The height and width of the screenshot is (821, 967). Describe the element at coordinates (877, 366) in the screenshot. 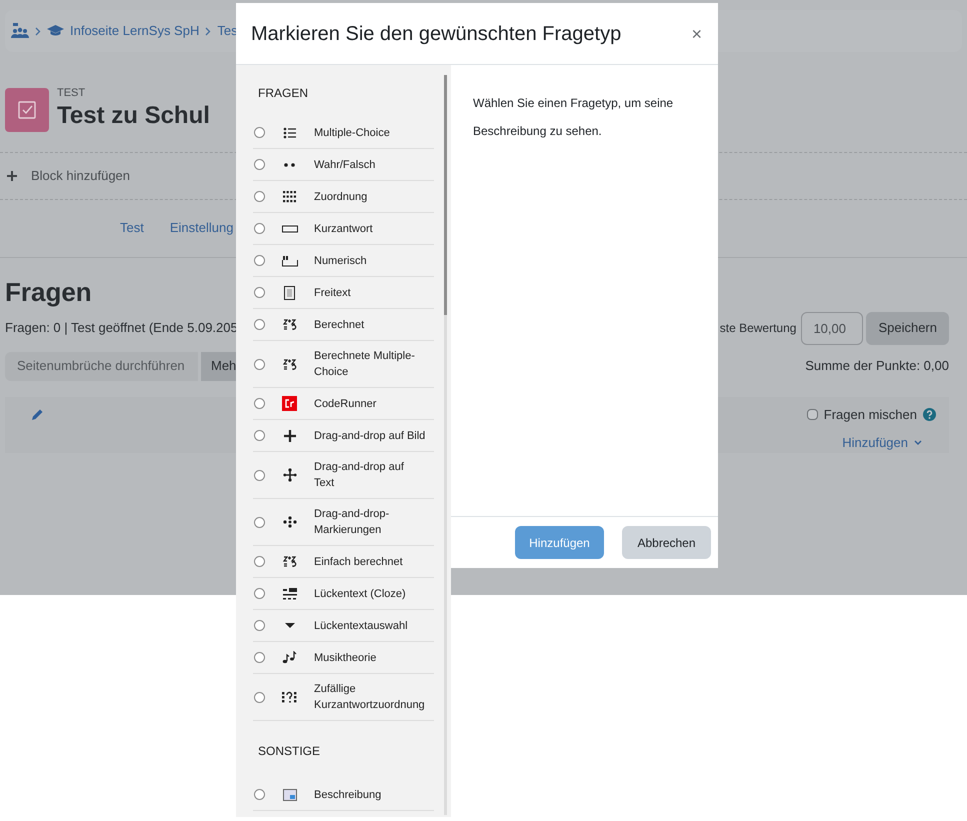

I see `total-points: Summe der Punkte: 0,00` at that location.